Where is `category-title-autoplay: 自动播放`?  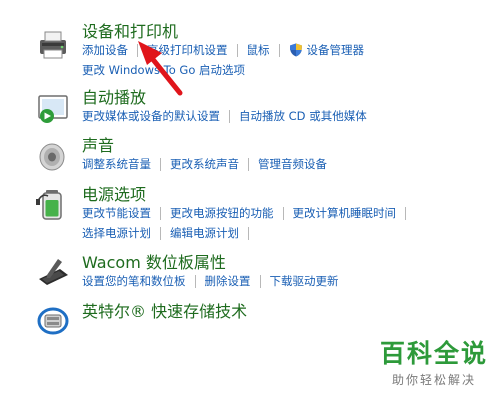
category-title-autoplay: 自动播放 is located at coordinates (114, 98).